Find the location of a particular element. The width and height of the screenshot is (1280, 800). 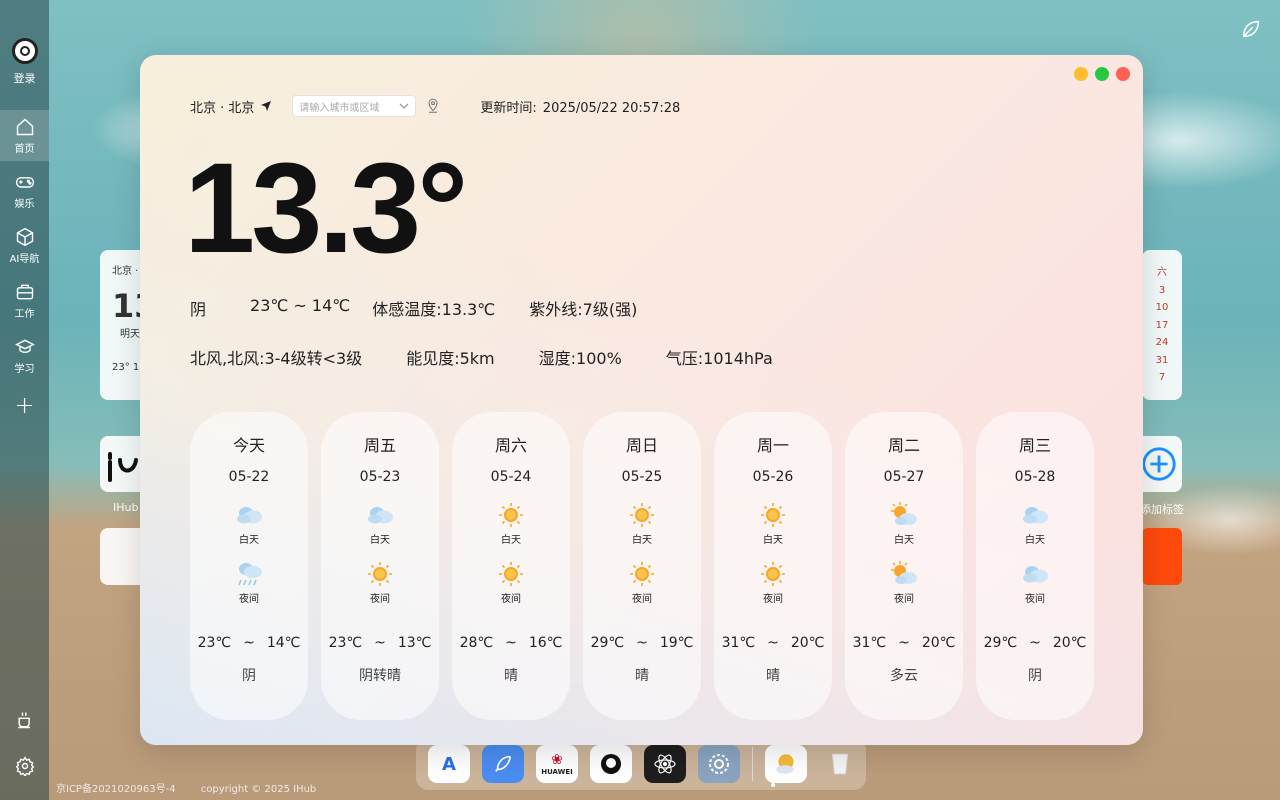

forecast-card: 周六 05-24 白天 夜间 28℃ ~16℃ 晴 is located at coordinates (511, 566).